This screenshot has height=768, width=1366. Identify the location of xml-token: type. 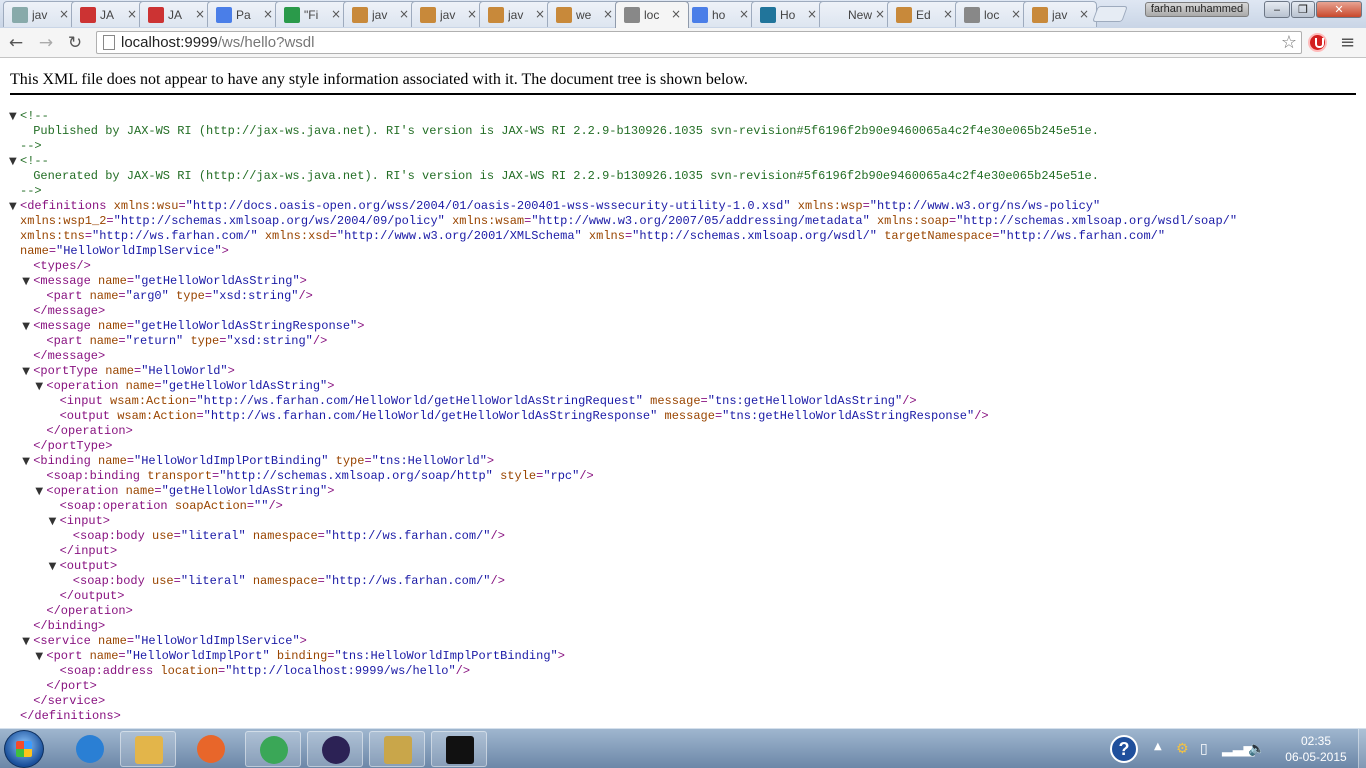
(190, 296).